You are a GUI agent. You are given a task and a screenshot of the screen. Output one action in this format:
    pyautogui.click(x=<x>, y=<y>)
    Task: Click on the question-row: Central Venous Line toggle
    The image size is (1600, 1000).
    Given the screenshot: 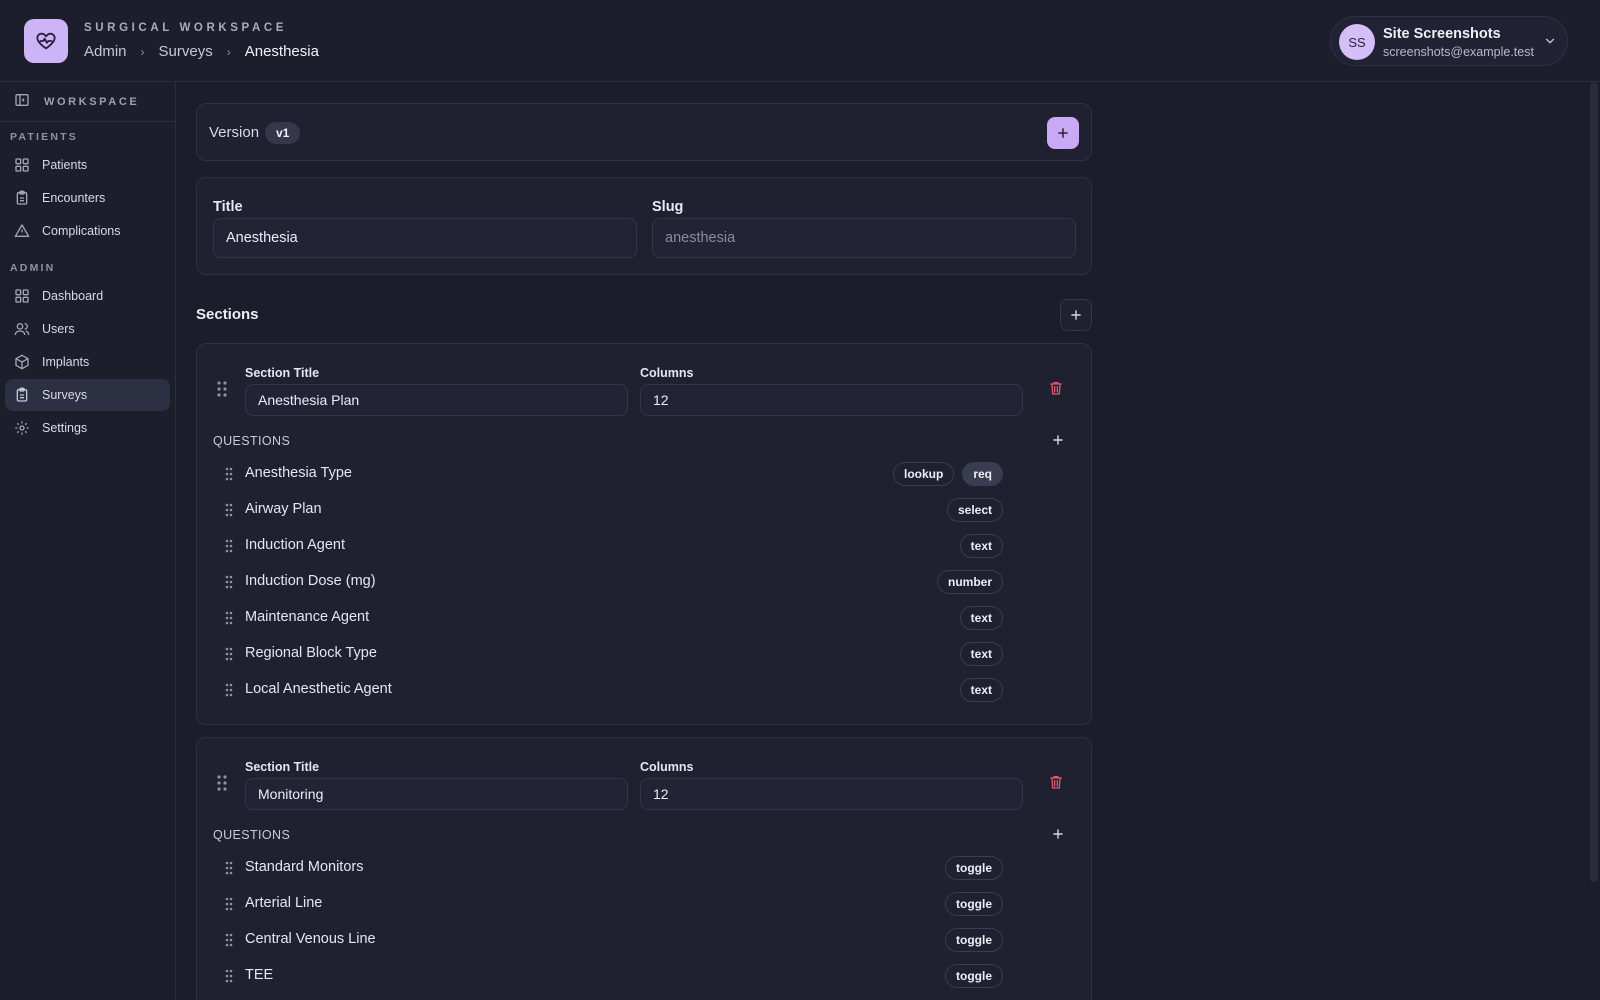 What is the action you would take?
    pyautogui.click(x=644, y=940)
    